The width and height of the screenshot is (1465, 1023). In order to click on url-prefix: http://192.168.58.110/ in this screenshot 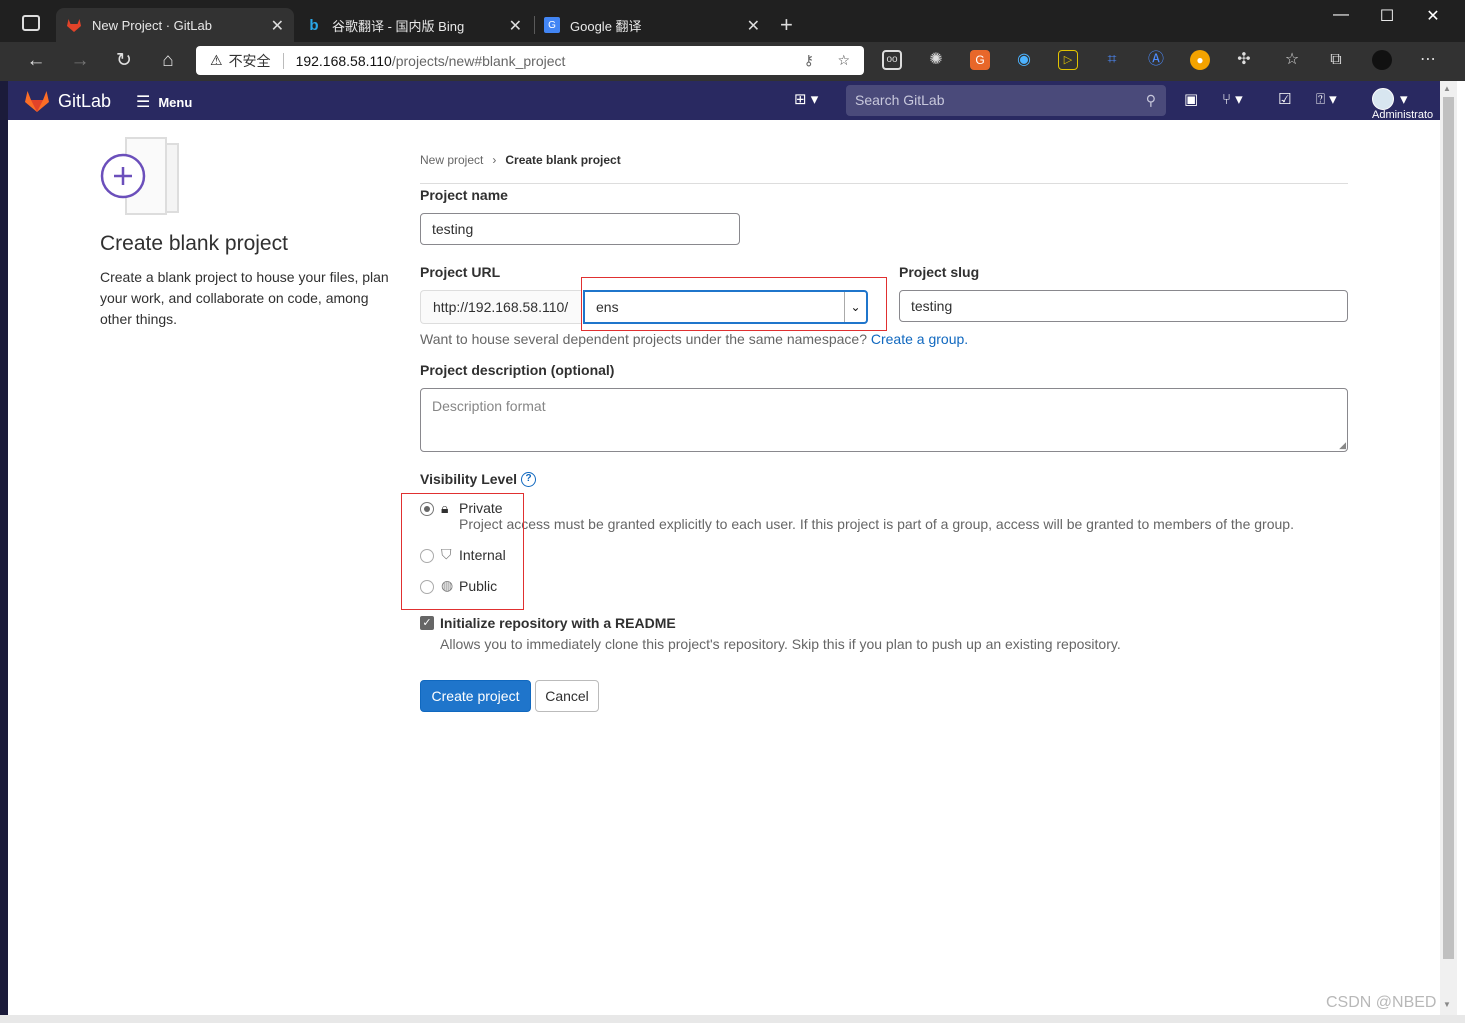, I will do `click(501, 307)`.